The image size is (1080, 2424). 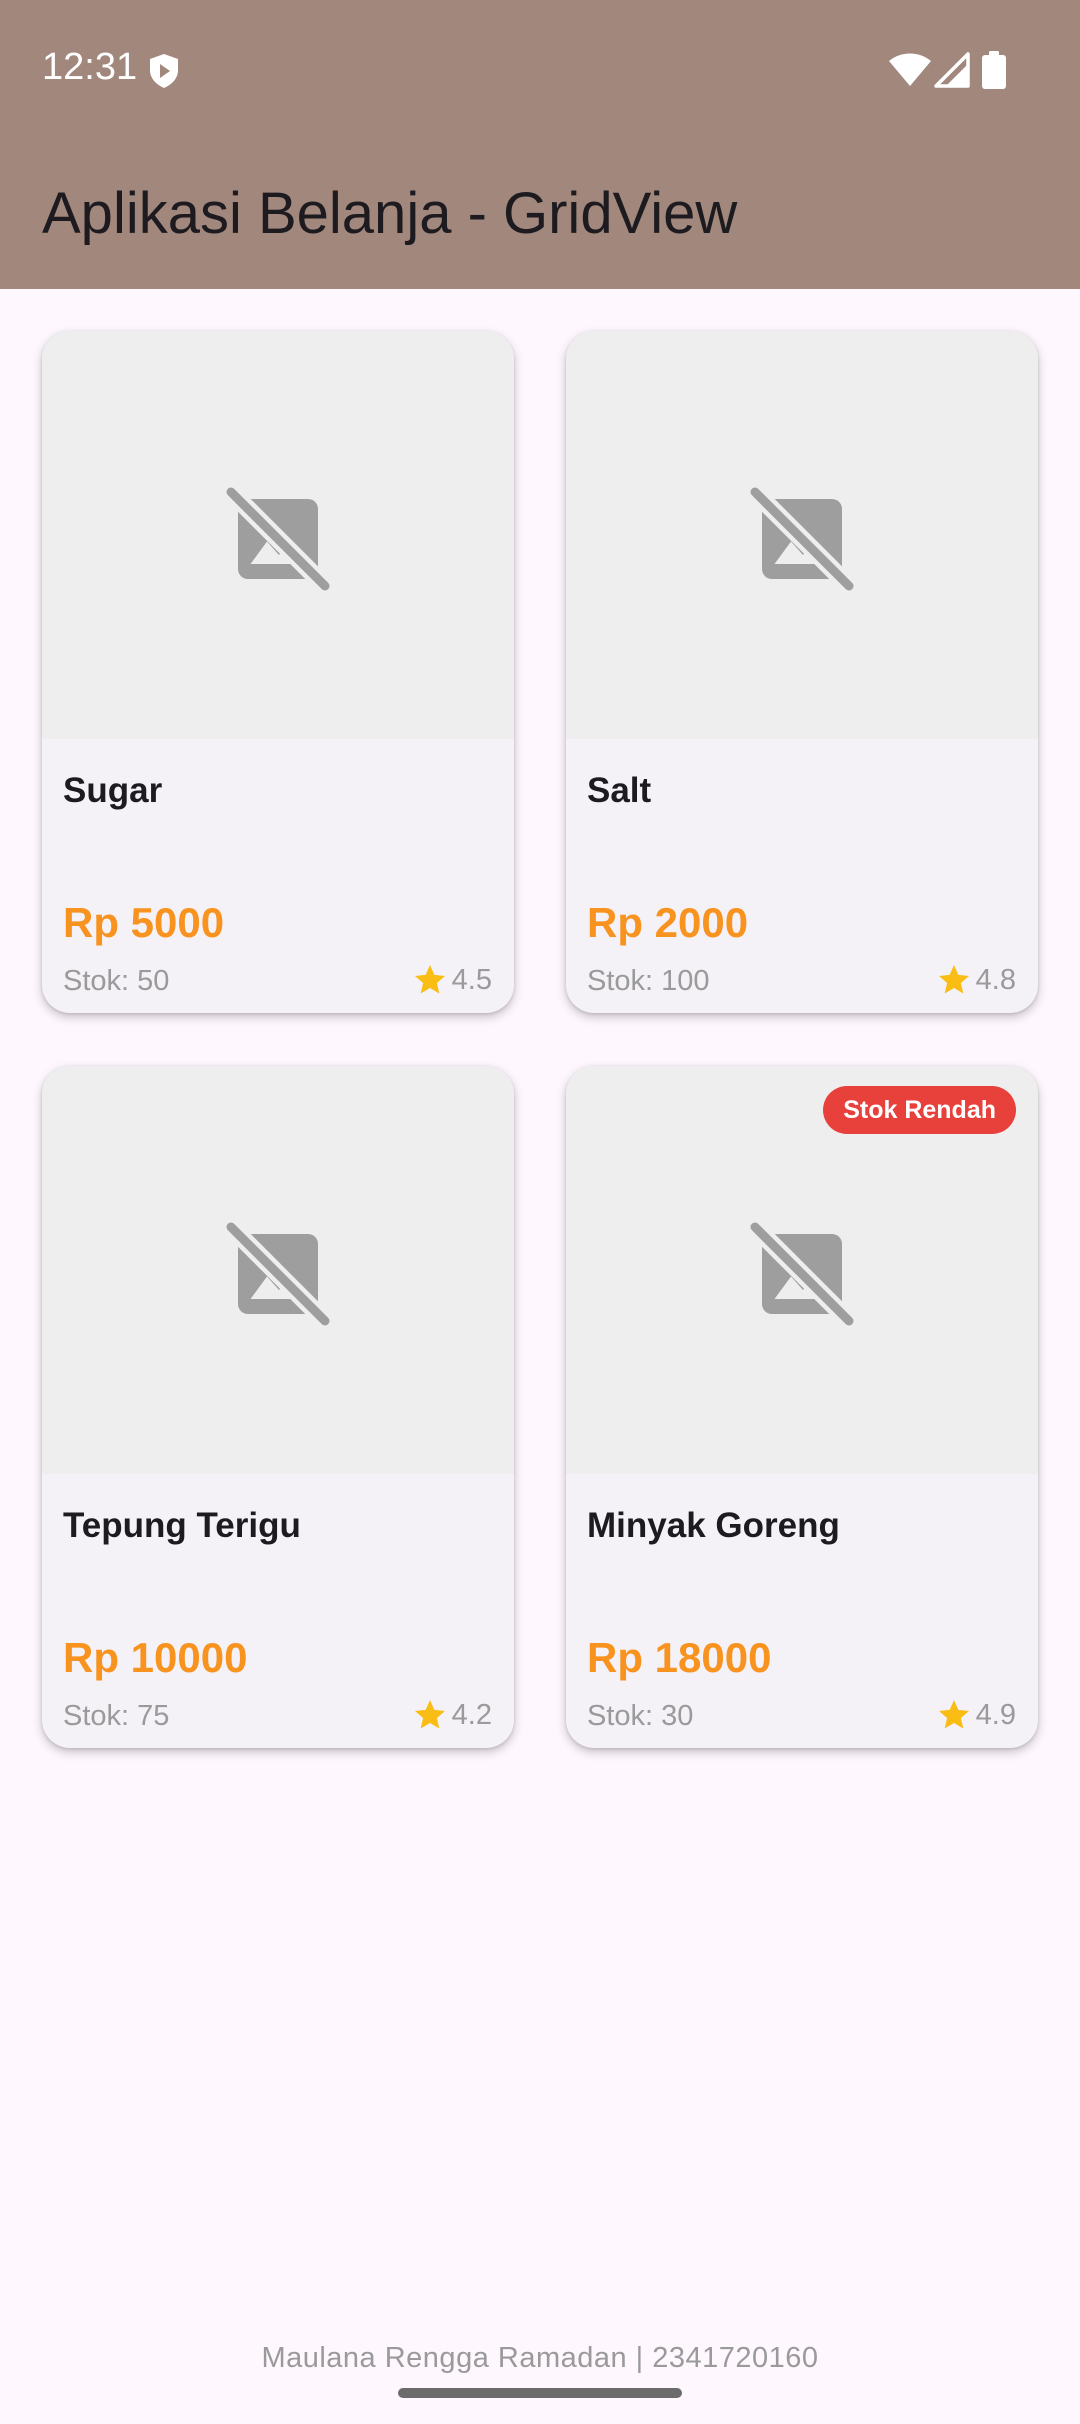 What do you see at coordinates (182, 1525) in the screenshot?
I see `product-name: Tepung Terigu` at bounding box center [182, 1525].